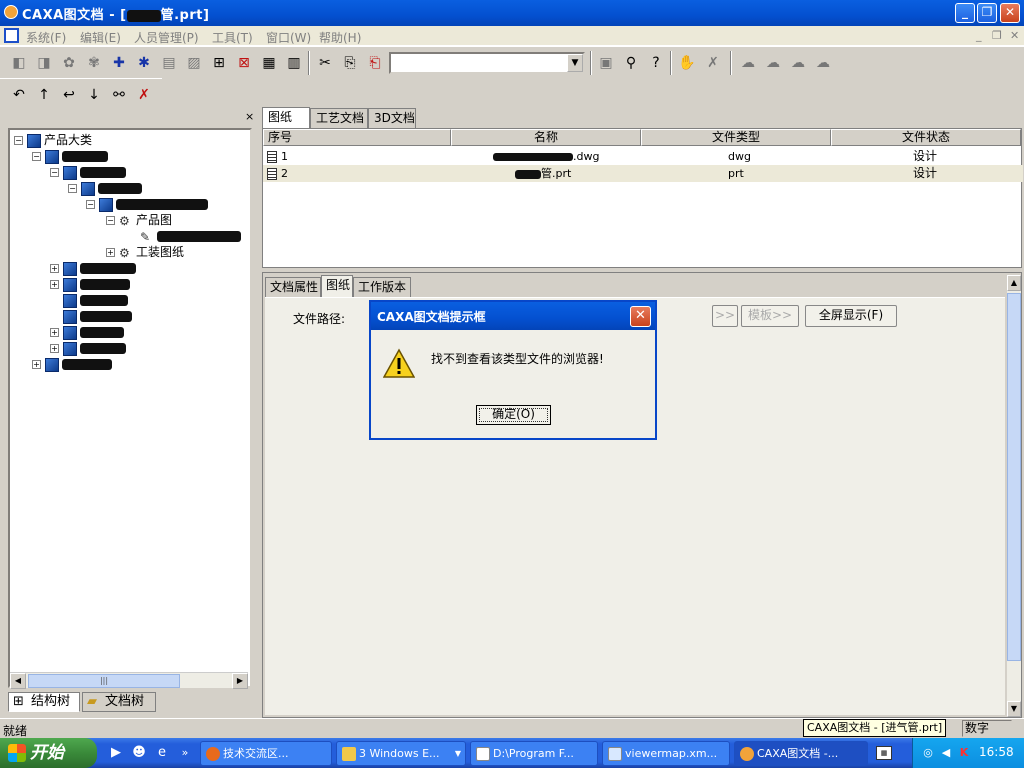 Image resolution: width=1024 pixels, height=768 pixels. Describe the element at coordinates (244, 63) in the screenshot. I see `delete-doc-icon: ⊠` at that location.